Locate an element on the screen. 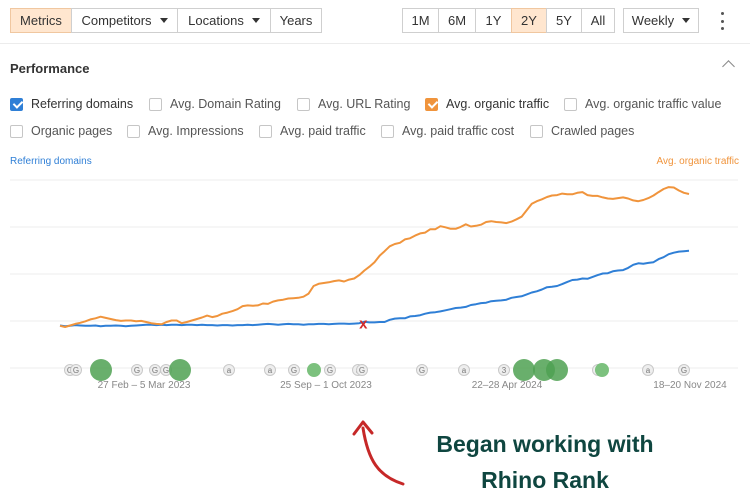 This screenshot has width=750, height=500. x-tick-label: 27 Feb – 5 Mar 2023 is located at coordinates (144, 385).